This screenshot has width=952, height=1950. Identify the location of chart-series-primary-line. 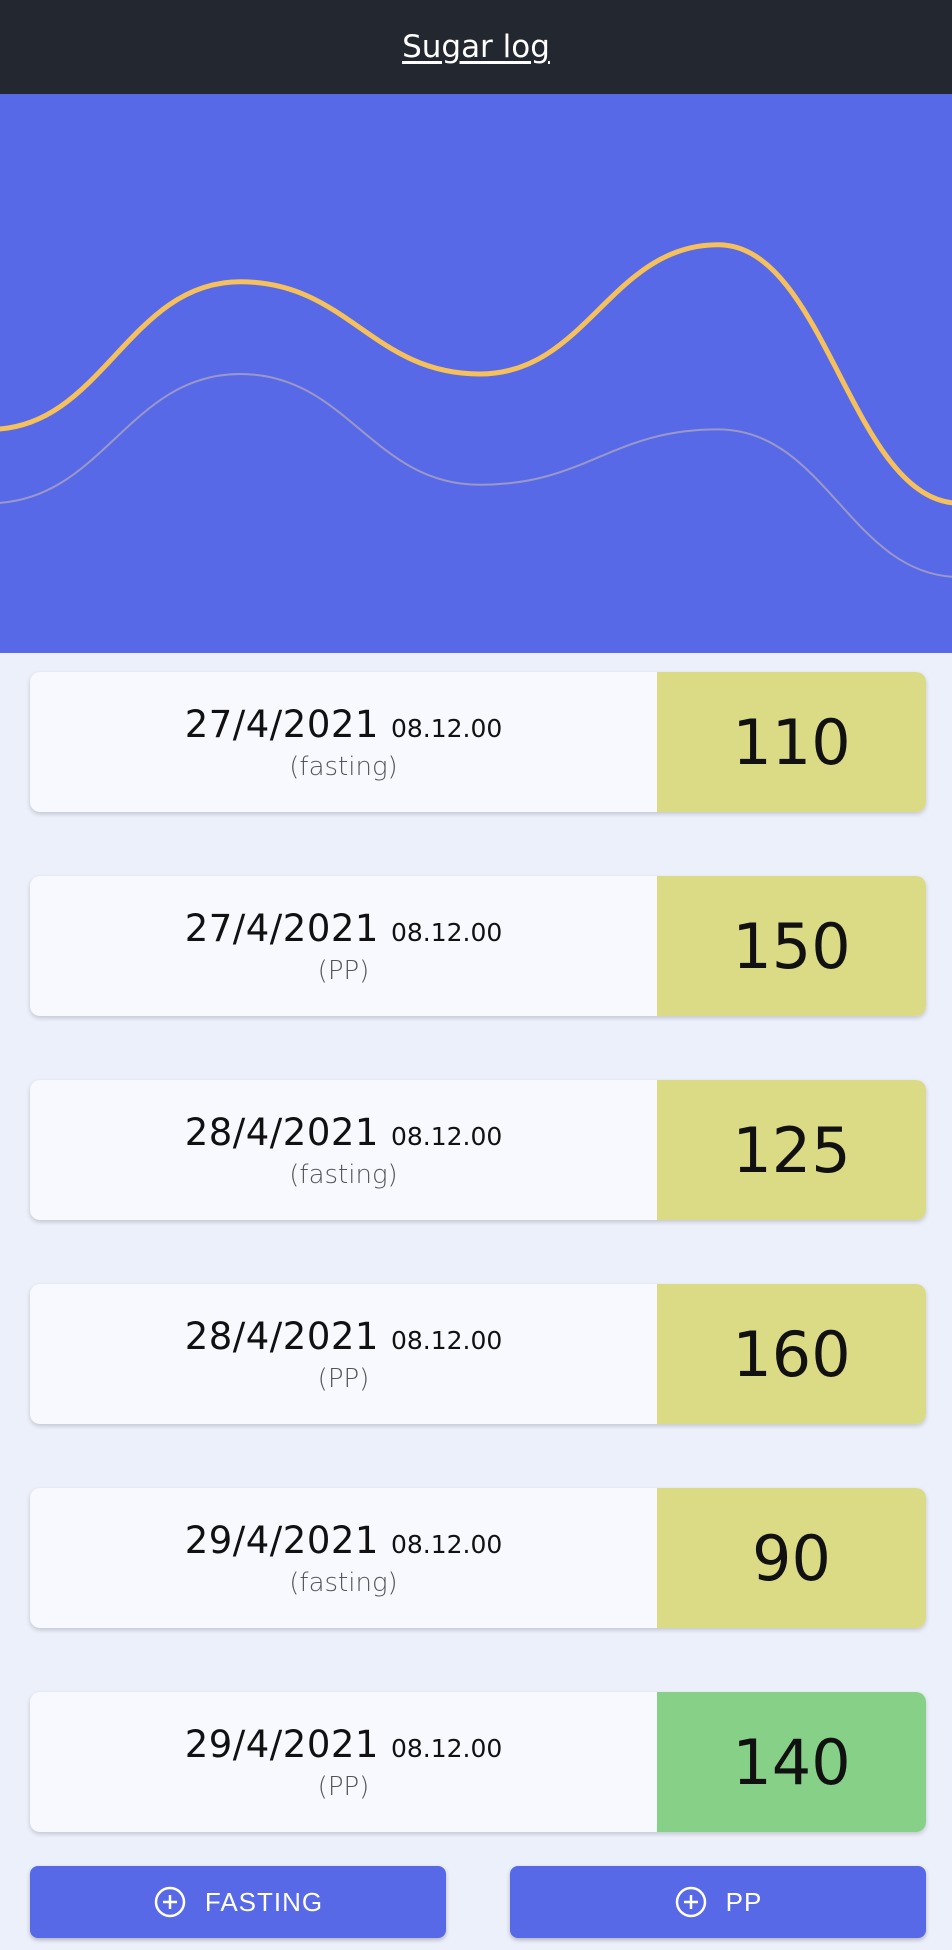
(476, 373).